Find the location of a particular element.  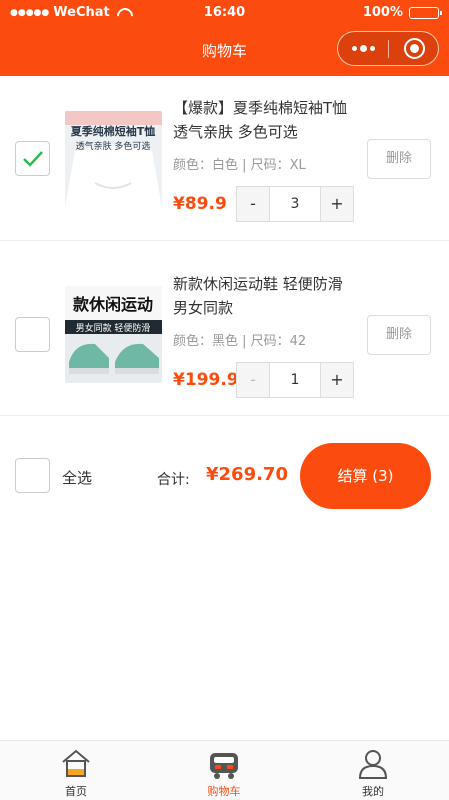

product-image: 夏季纯棉短袖T恤 透气亲肤 多色可选 is located at coordinates (113, 159).